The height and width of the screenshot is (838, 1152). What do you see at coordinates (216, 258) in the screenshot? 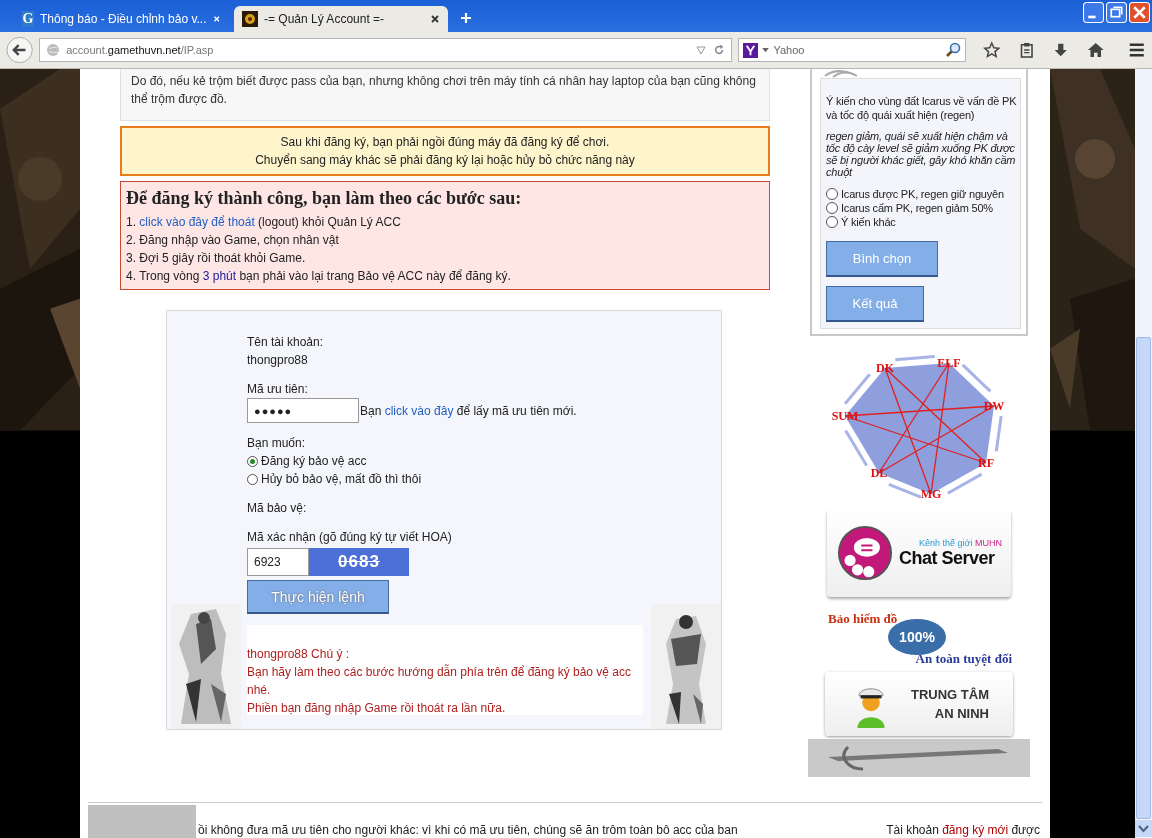
I see `step-text: 3. Đợi 5 giây rồi thoát khỏi Game.` at bounding box center [216, 258].